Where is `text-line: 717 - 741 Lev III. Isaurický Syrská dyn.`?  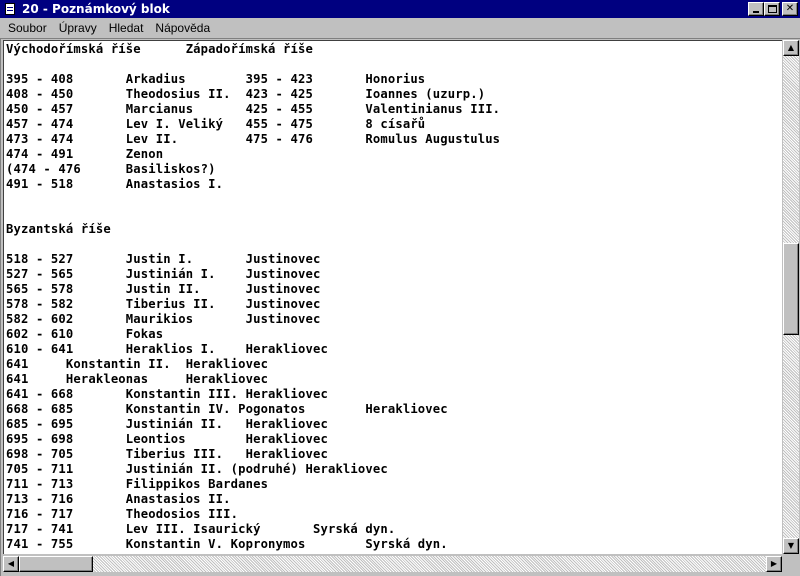
text-line: 717 - 741 Lev III. Isaurický Syrská dyn. is located at coordinates (201, 529).